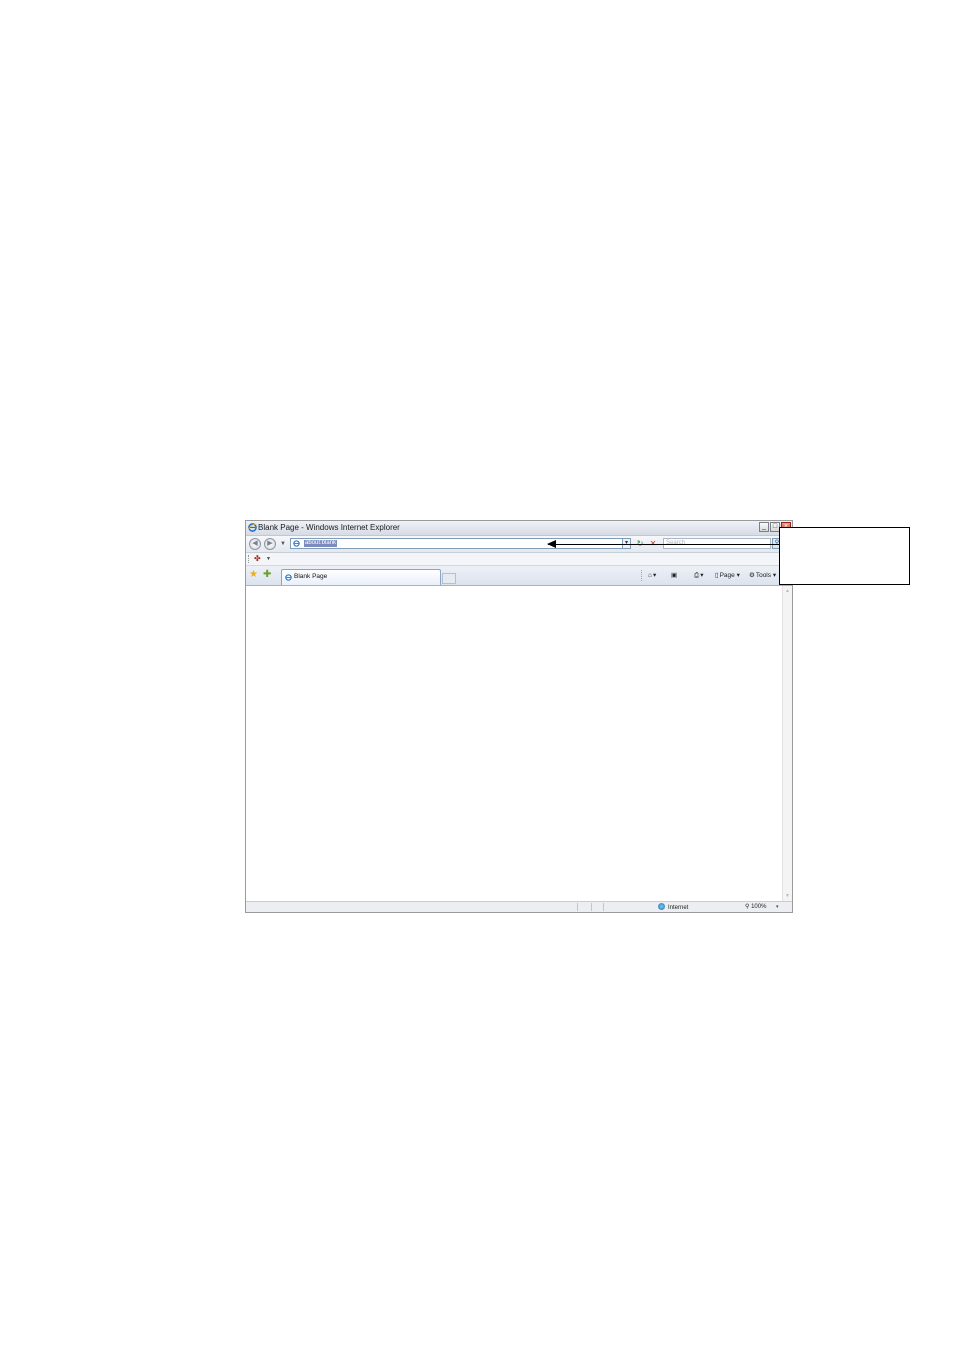 Image resolution: width=954 pixels, height=1350 pixels. What do you see at coordinates (787, 896) in the screenshot?
I see `scroll-down-icon: ▼` at bounding box center [787, 896].